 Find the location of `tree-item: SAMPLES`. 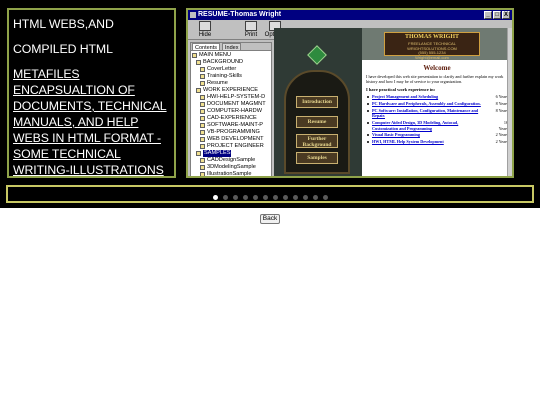

tree-item: SAMPLES is located at coordinates (231, 153).